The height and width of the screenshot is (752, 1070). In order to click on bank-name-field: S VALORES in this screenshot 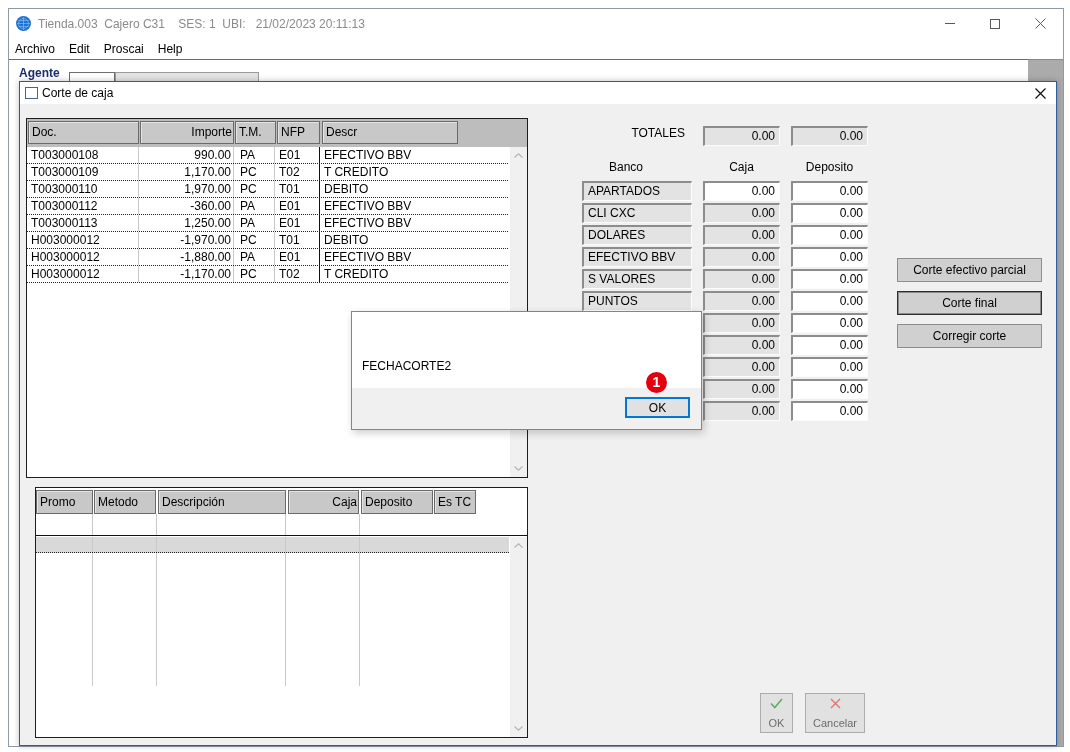, I will do `click(637, 279)`.